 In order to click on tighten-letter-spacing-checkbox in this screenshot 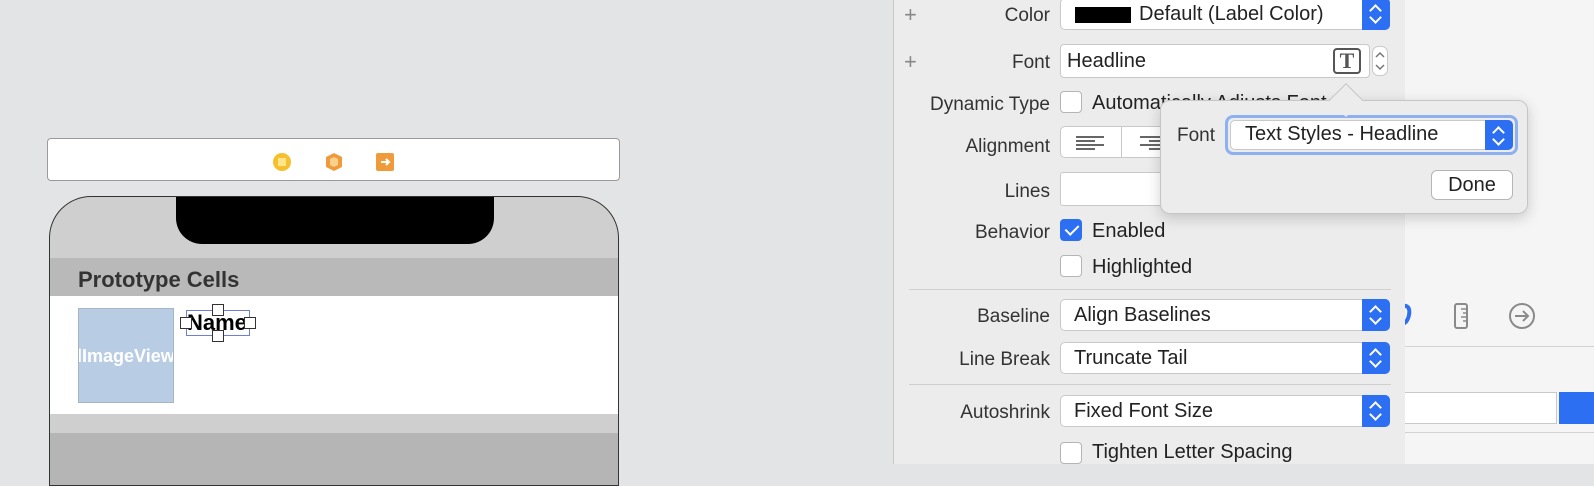, I will do `click(1071, 453)`.